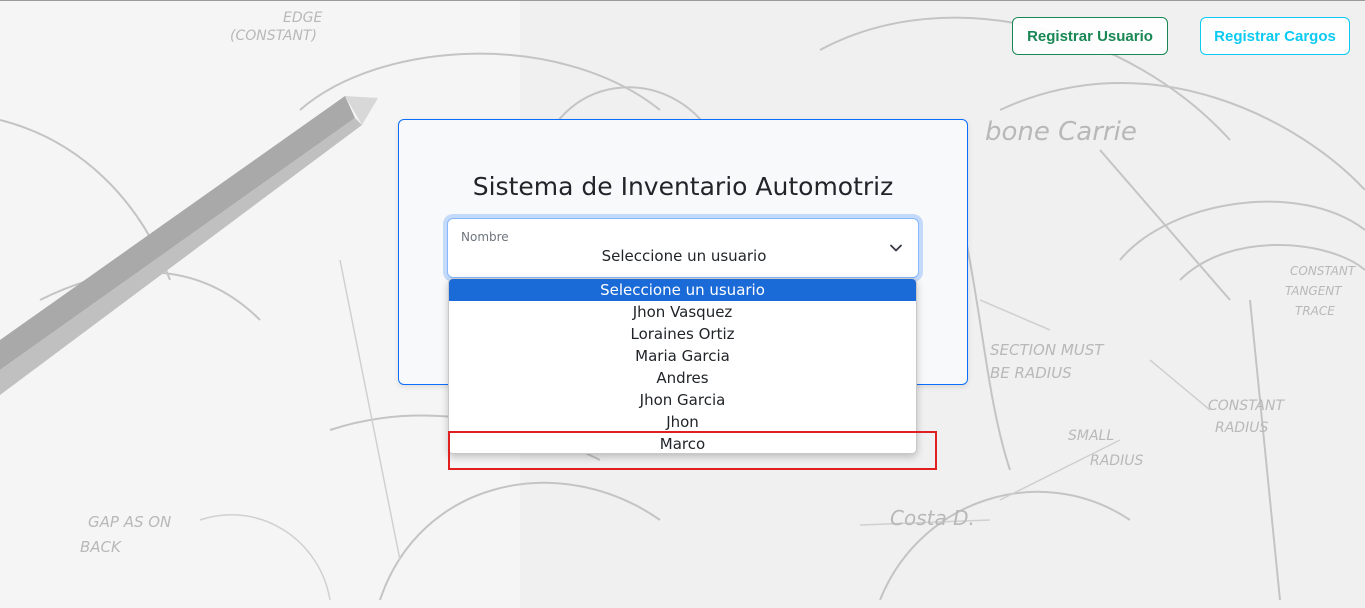  I want to click on svg-text: EDGE, so click(302, 18).